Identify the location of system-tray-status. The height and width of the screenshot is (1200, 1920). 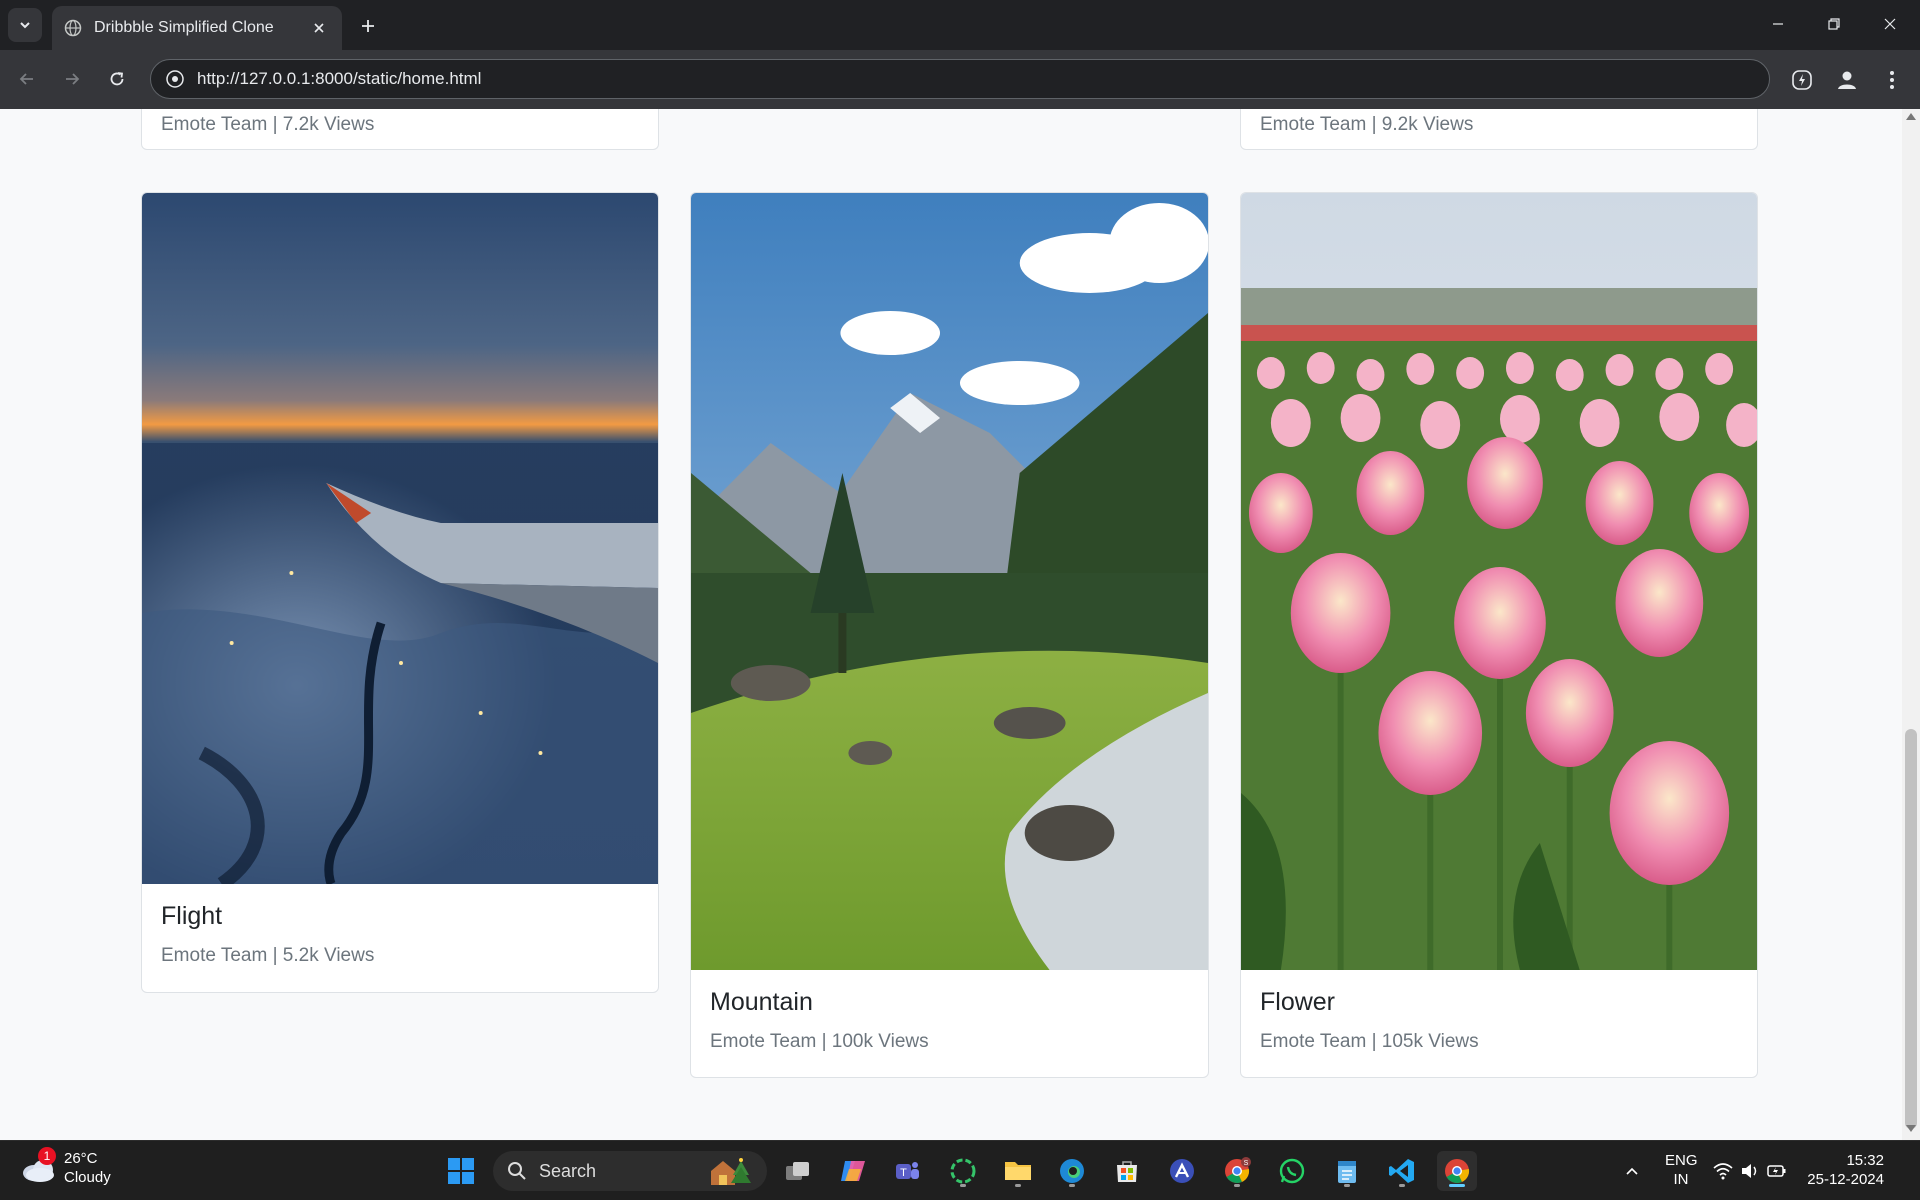
(1750, 1171).